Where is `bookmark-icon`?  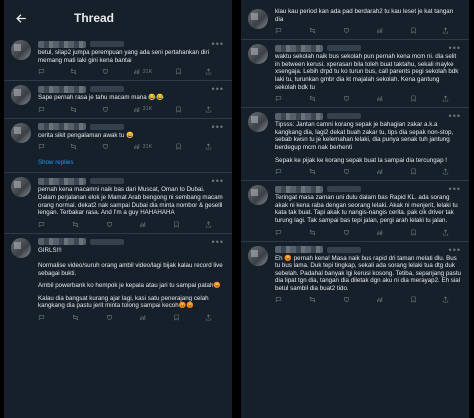
bookmark-icon is located at coordinates (176, 224).